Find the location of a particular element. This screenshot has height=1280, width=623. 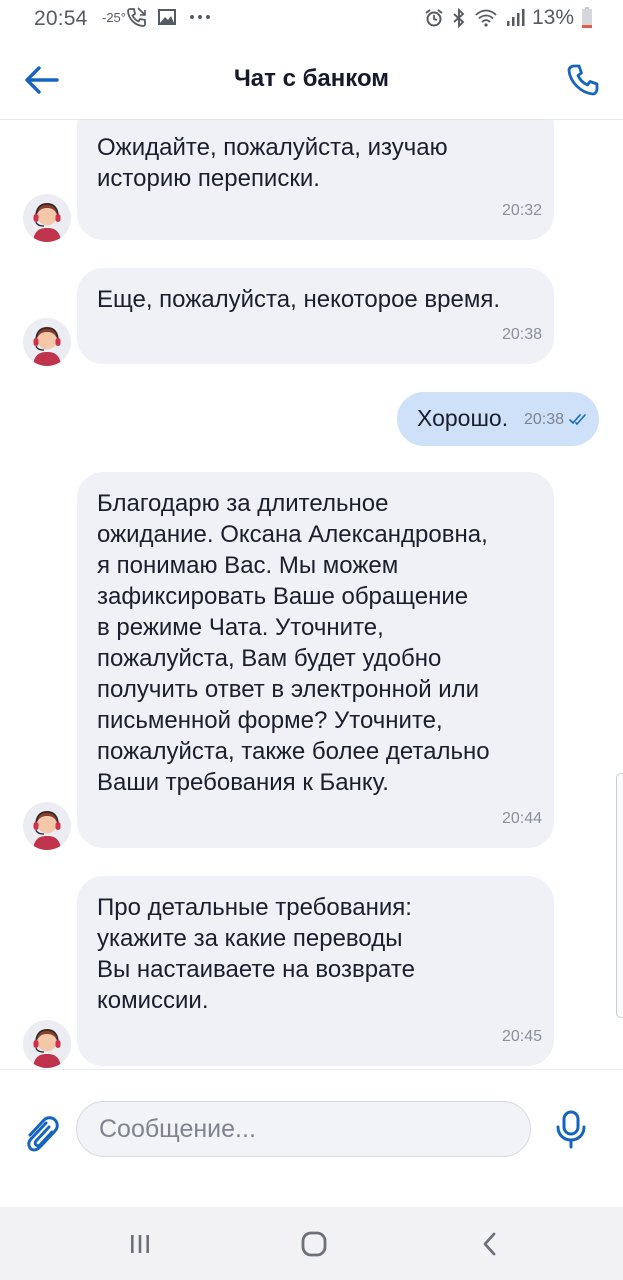

home-button is located at coordinates (314, 1244).